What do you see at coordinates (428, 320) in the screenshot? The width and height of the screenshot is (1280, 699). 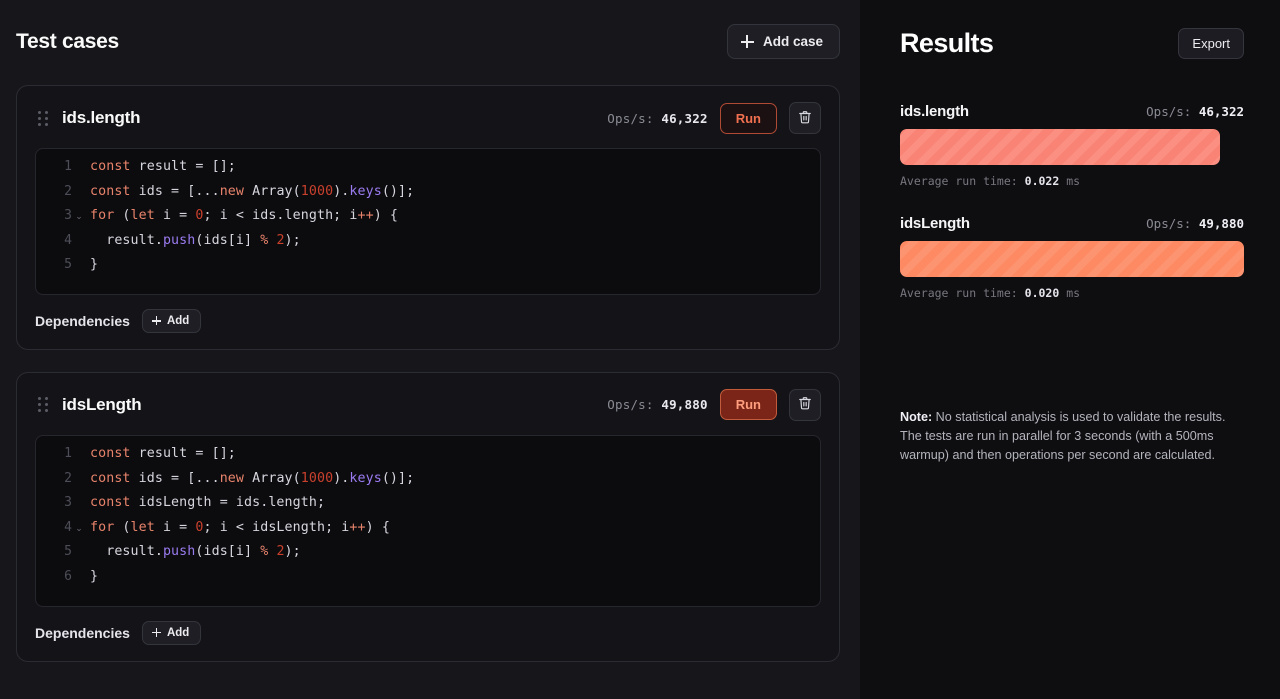 I see `dependencies-row: Dependencies Add` at bounding box center [428, 320].